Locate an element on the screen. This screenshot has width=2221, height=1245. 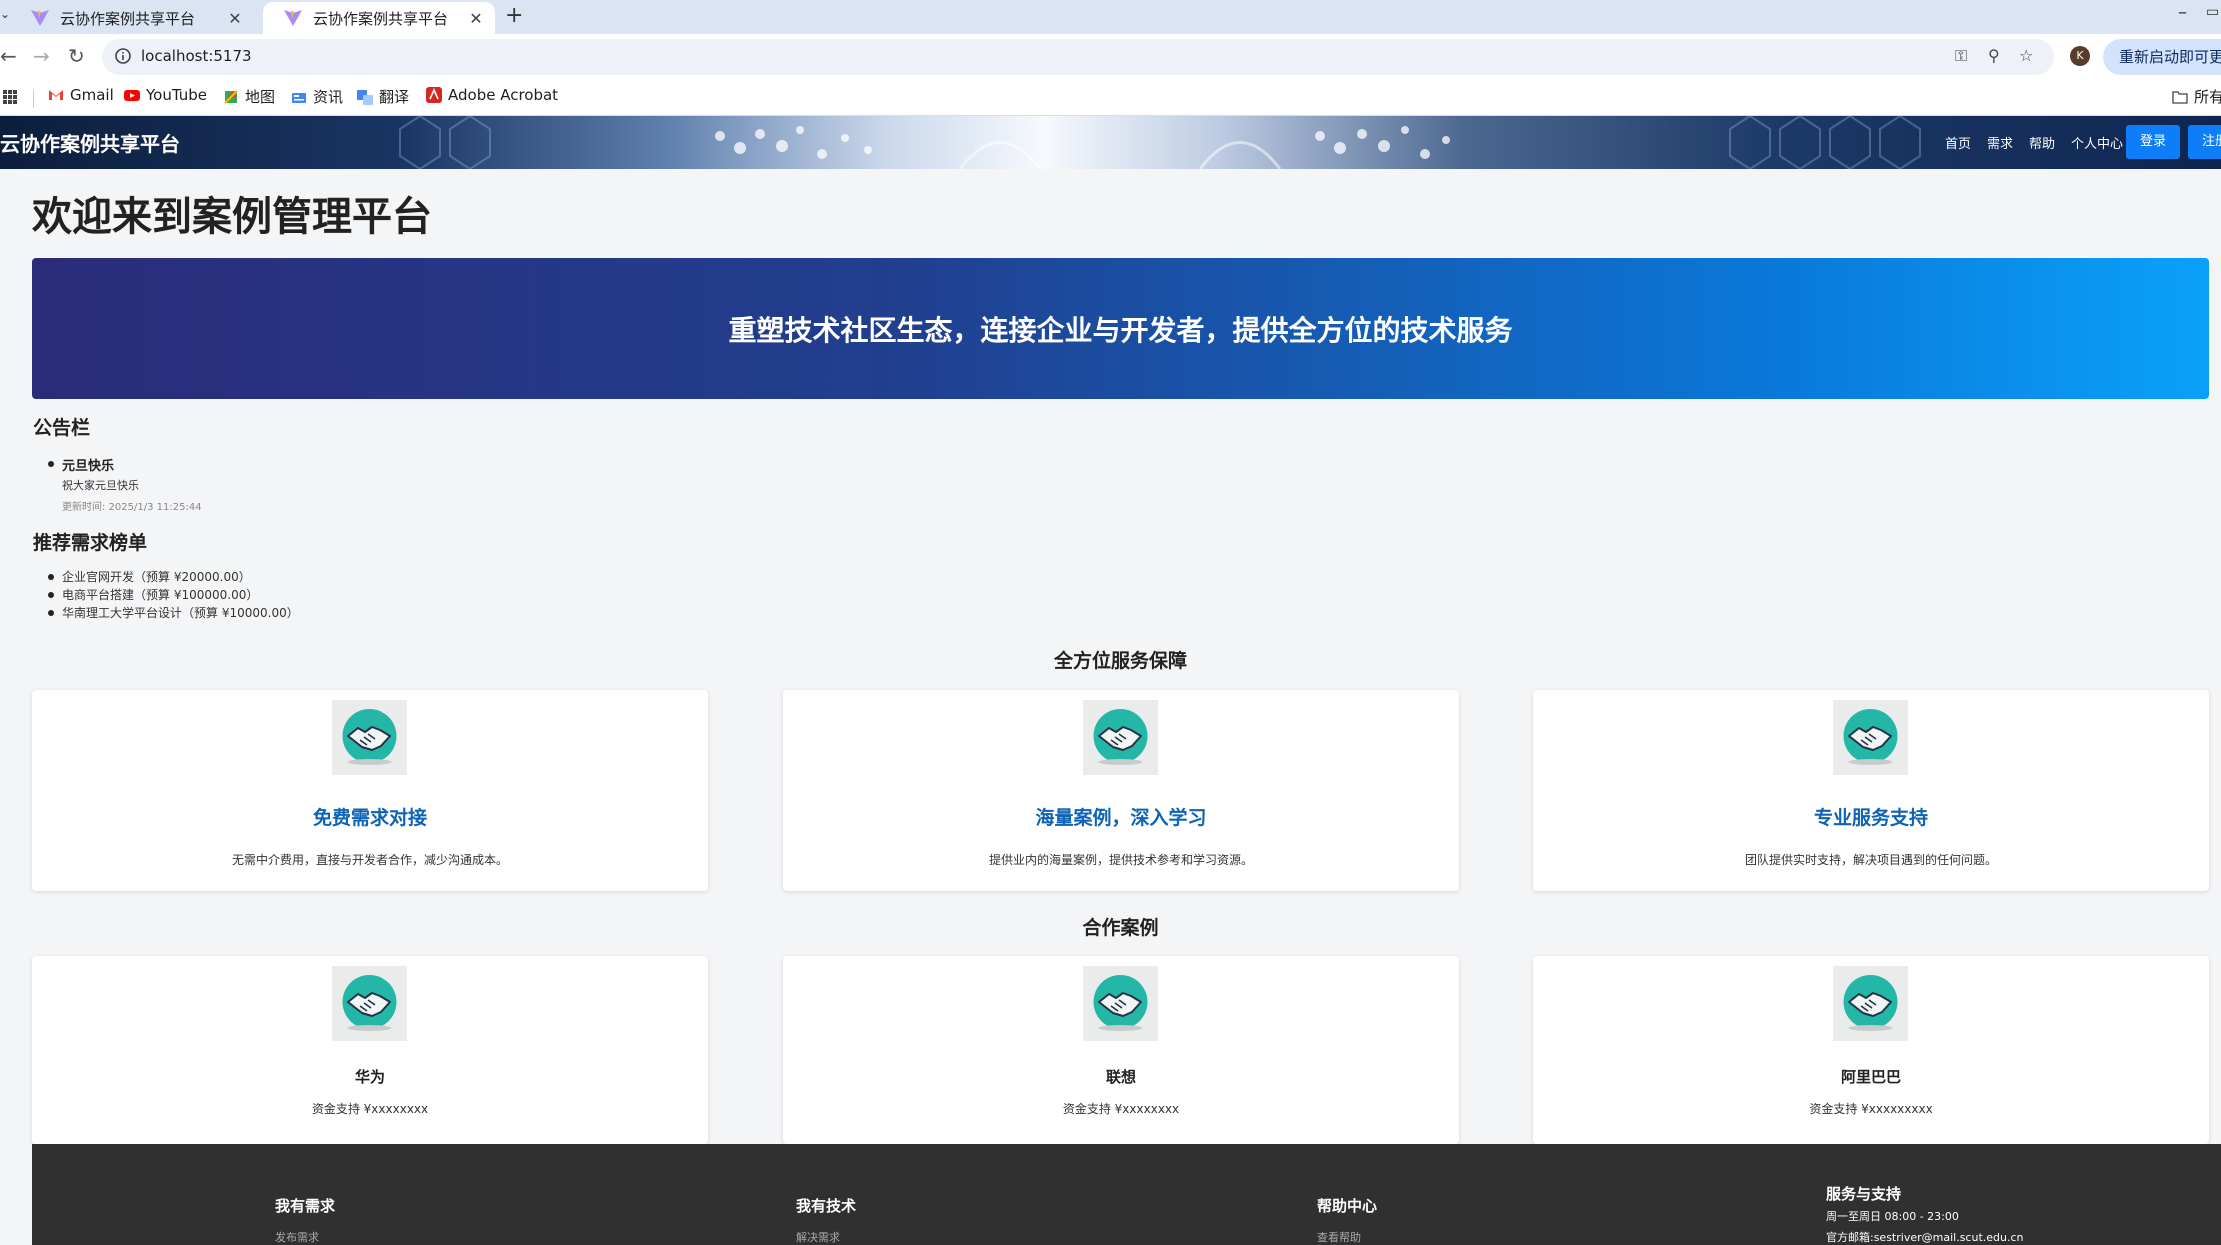
nav-personal-center: 个人中心 is located at coordinates (2097, 142).